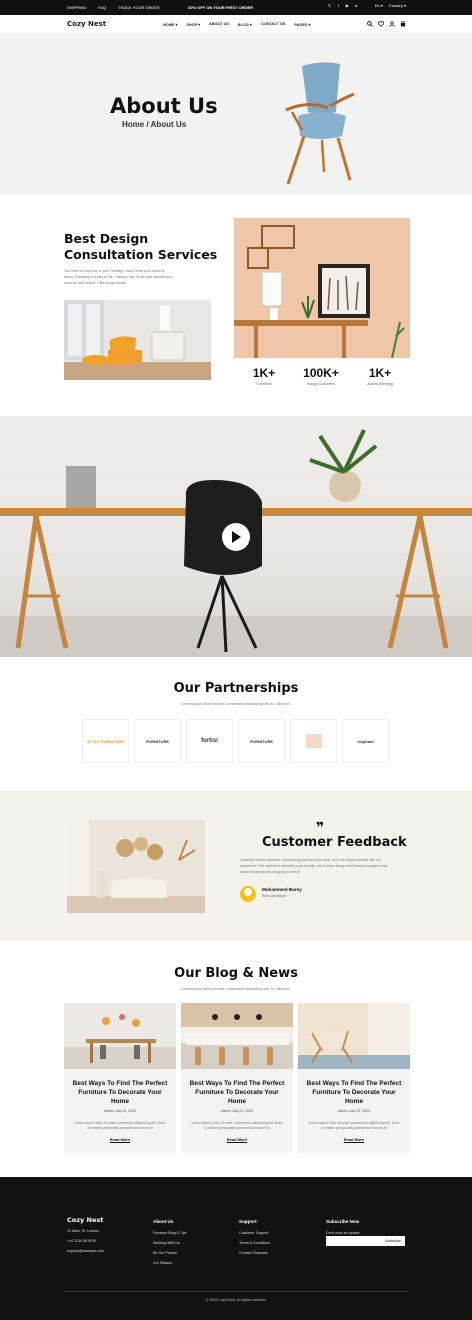 This screenshot has width=472, height=1320. I want to click on lounge-chair-image, so click(354, 1036).